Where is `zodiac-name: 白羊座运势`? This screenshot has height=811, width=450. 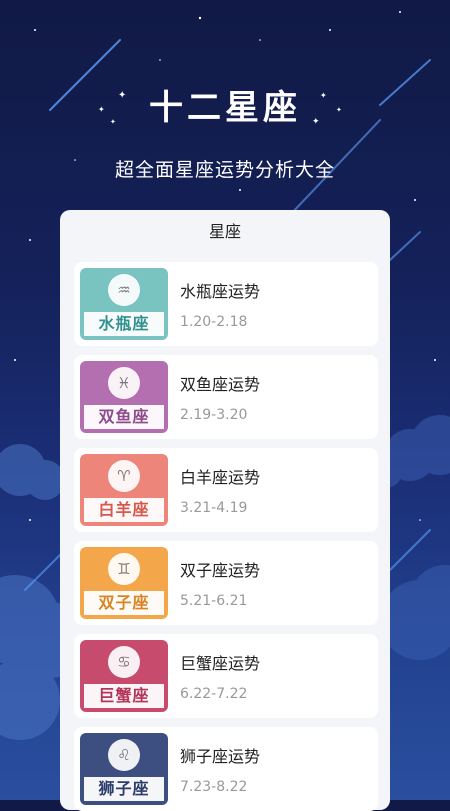
zodiac-name: 白羊座运势 is located at coordinates (220, 477).